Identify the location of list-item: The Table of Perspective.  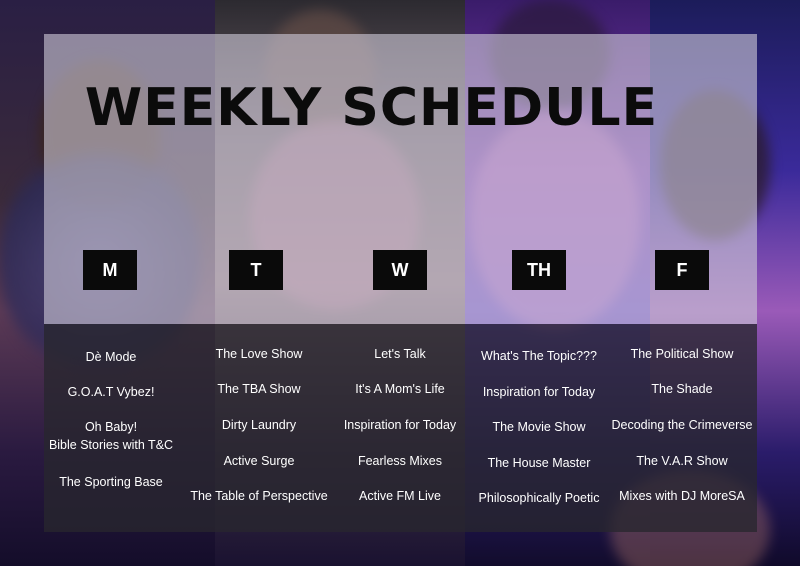
(259, 496).